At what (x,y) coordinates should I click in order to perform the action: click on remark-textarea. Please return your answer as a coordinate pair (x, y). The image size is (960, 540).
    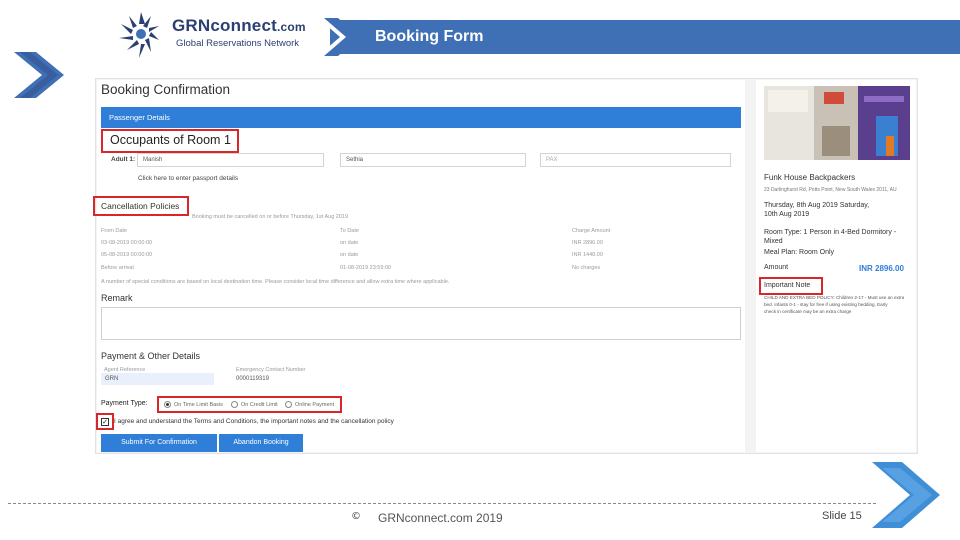
    Looking at the image, I should click on (421, 323).